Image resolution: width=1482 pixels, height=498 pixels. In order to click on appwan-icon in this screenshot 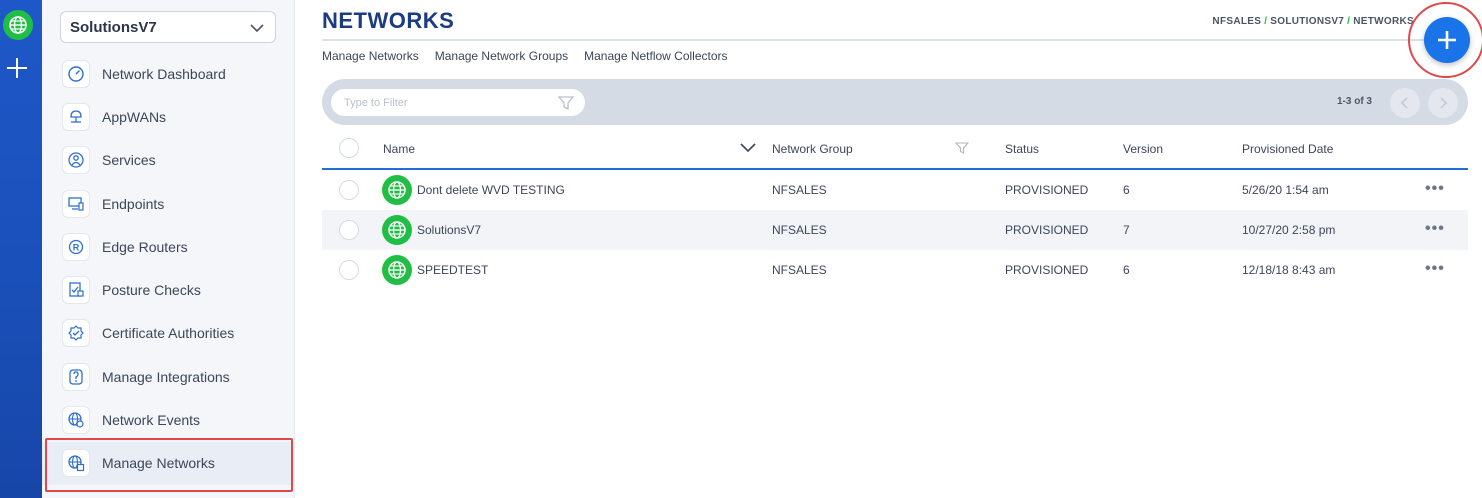, I will do `click(76, 116)`.